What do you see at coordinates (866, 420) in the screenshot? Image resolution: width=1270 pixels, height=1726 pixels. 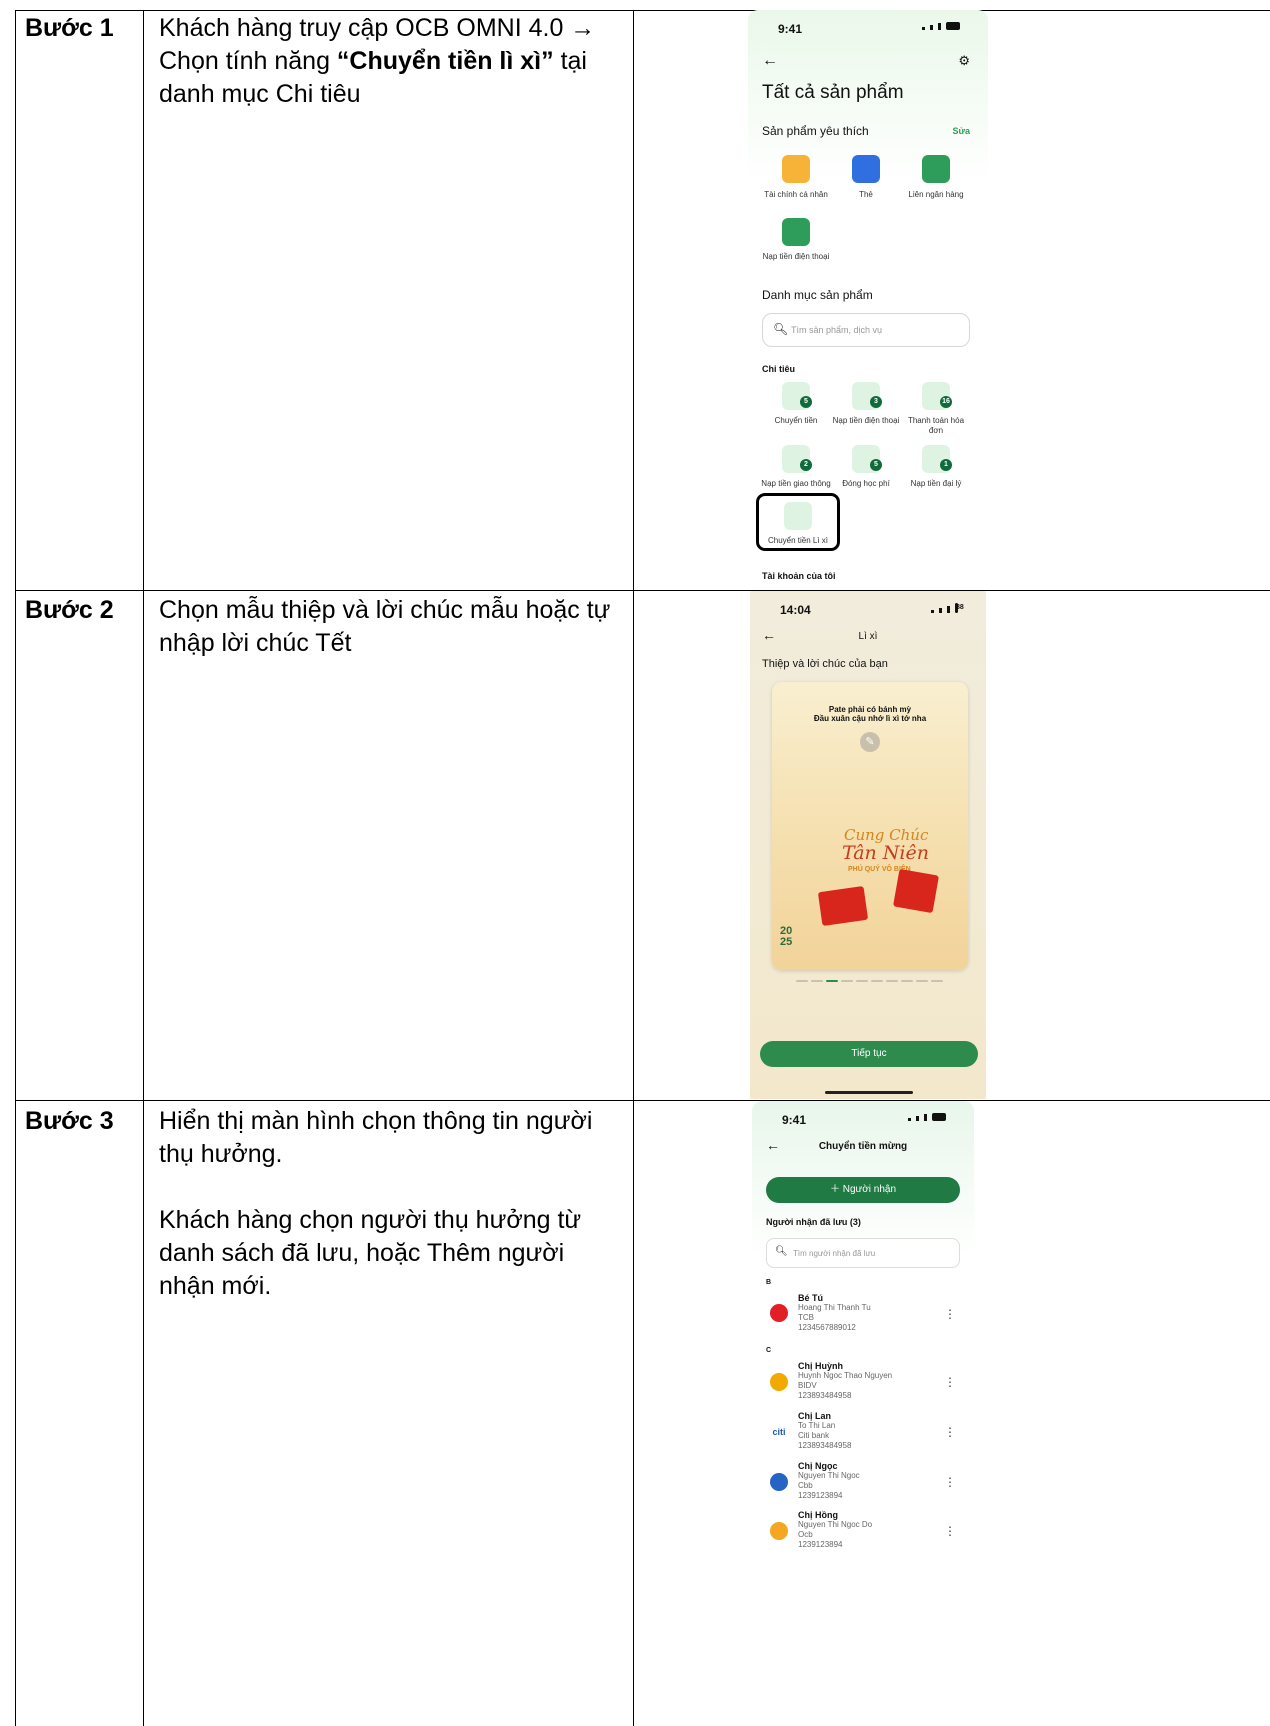 I see `category-label: Nạp tiền điện thoại` at bounding box center [866, 420].